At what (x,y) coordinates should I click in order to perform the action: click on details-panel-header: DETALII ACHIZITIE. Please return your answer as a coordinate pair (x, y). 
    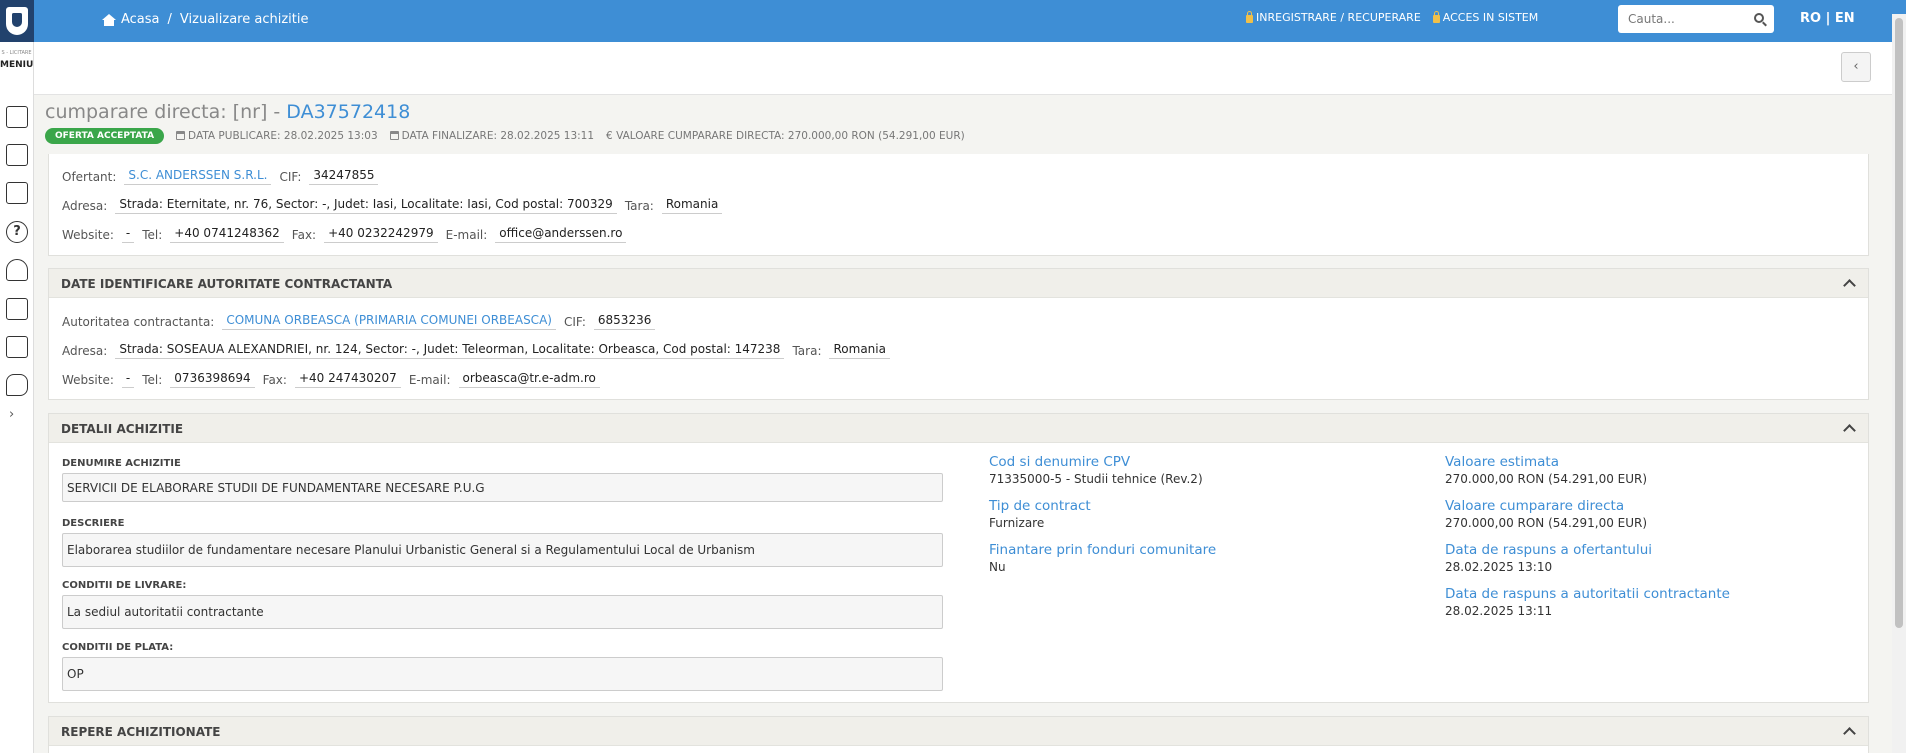
    Looking at the image, I should click on (958, 428).